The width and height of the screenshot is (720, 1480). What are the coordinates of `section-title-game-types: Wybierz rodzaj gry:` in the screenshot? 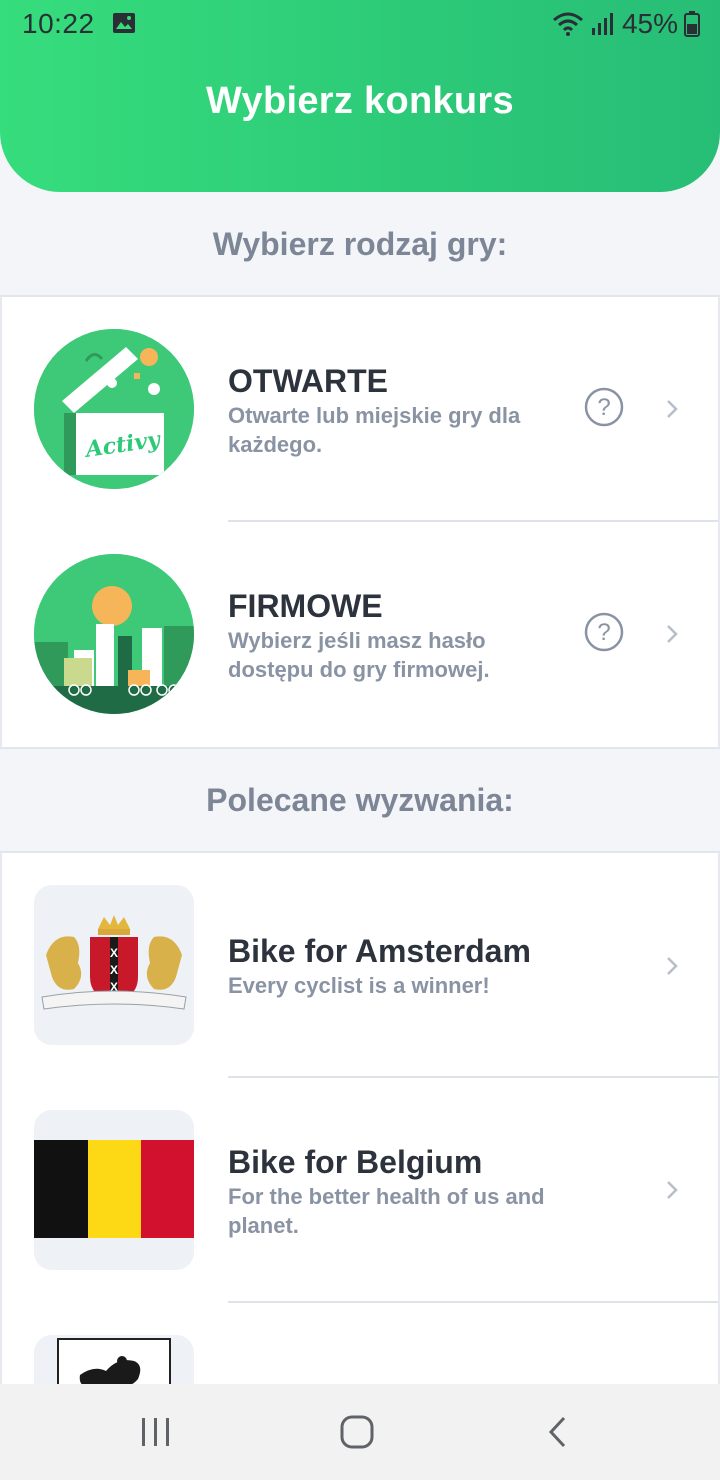 It's located at (360, 244).